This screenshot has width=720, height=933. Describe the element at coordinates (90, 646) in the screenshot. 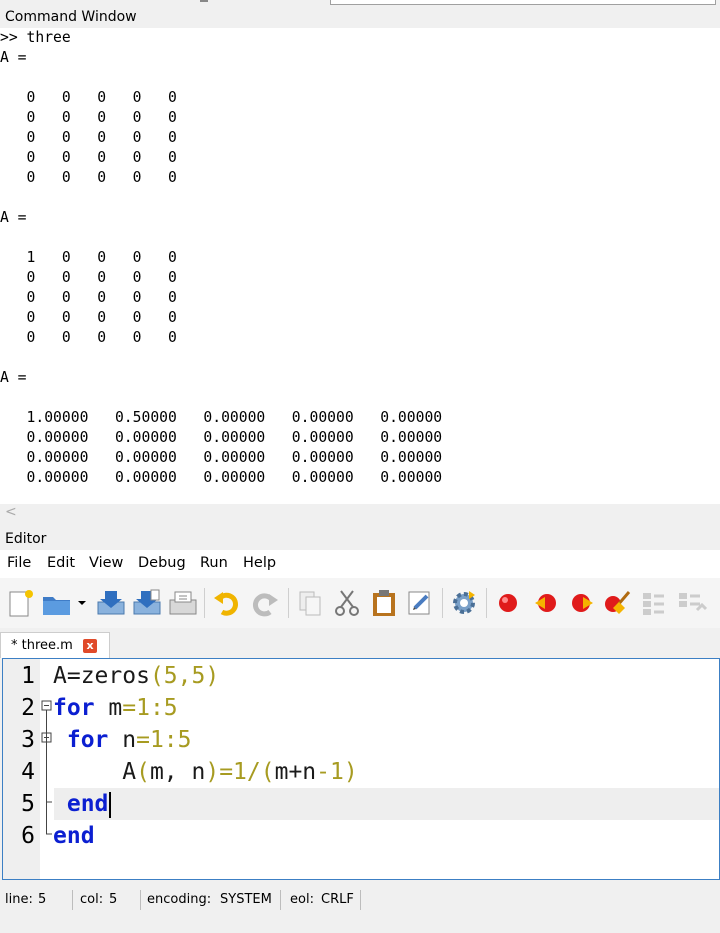

I see `close-icon: x` at that location.